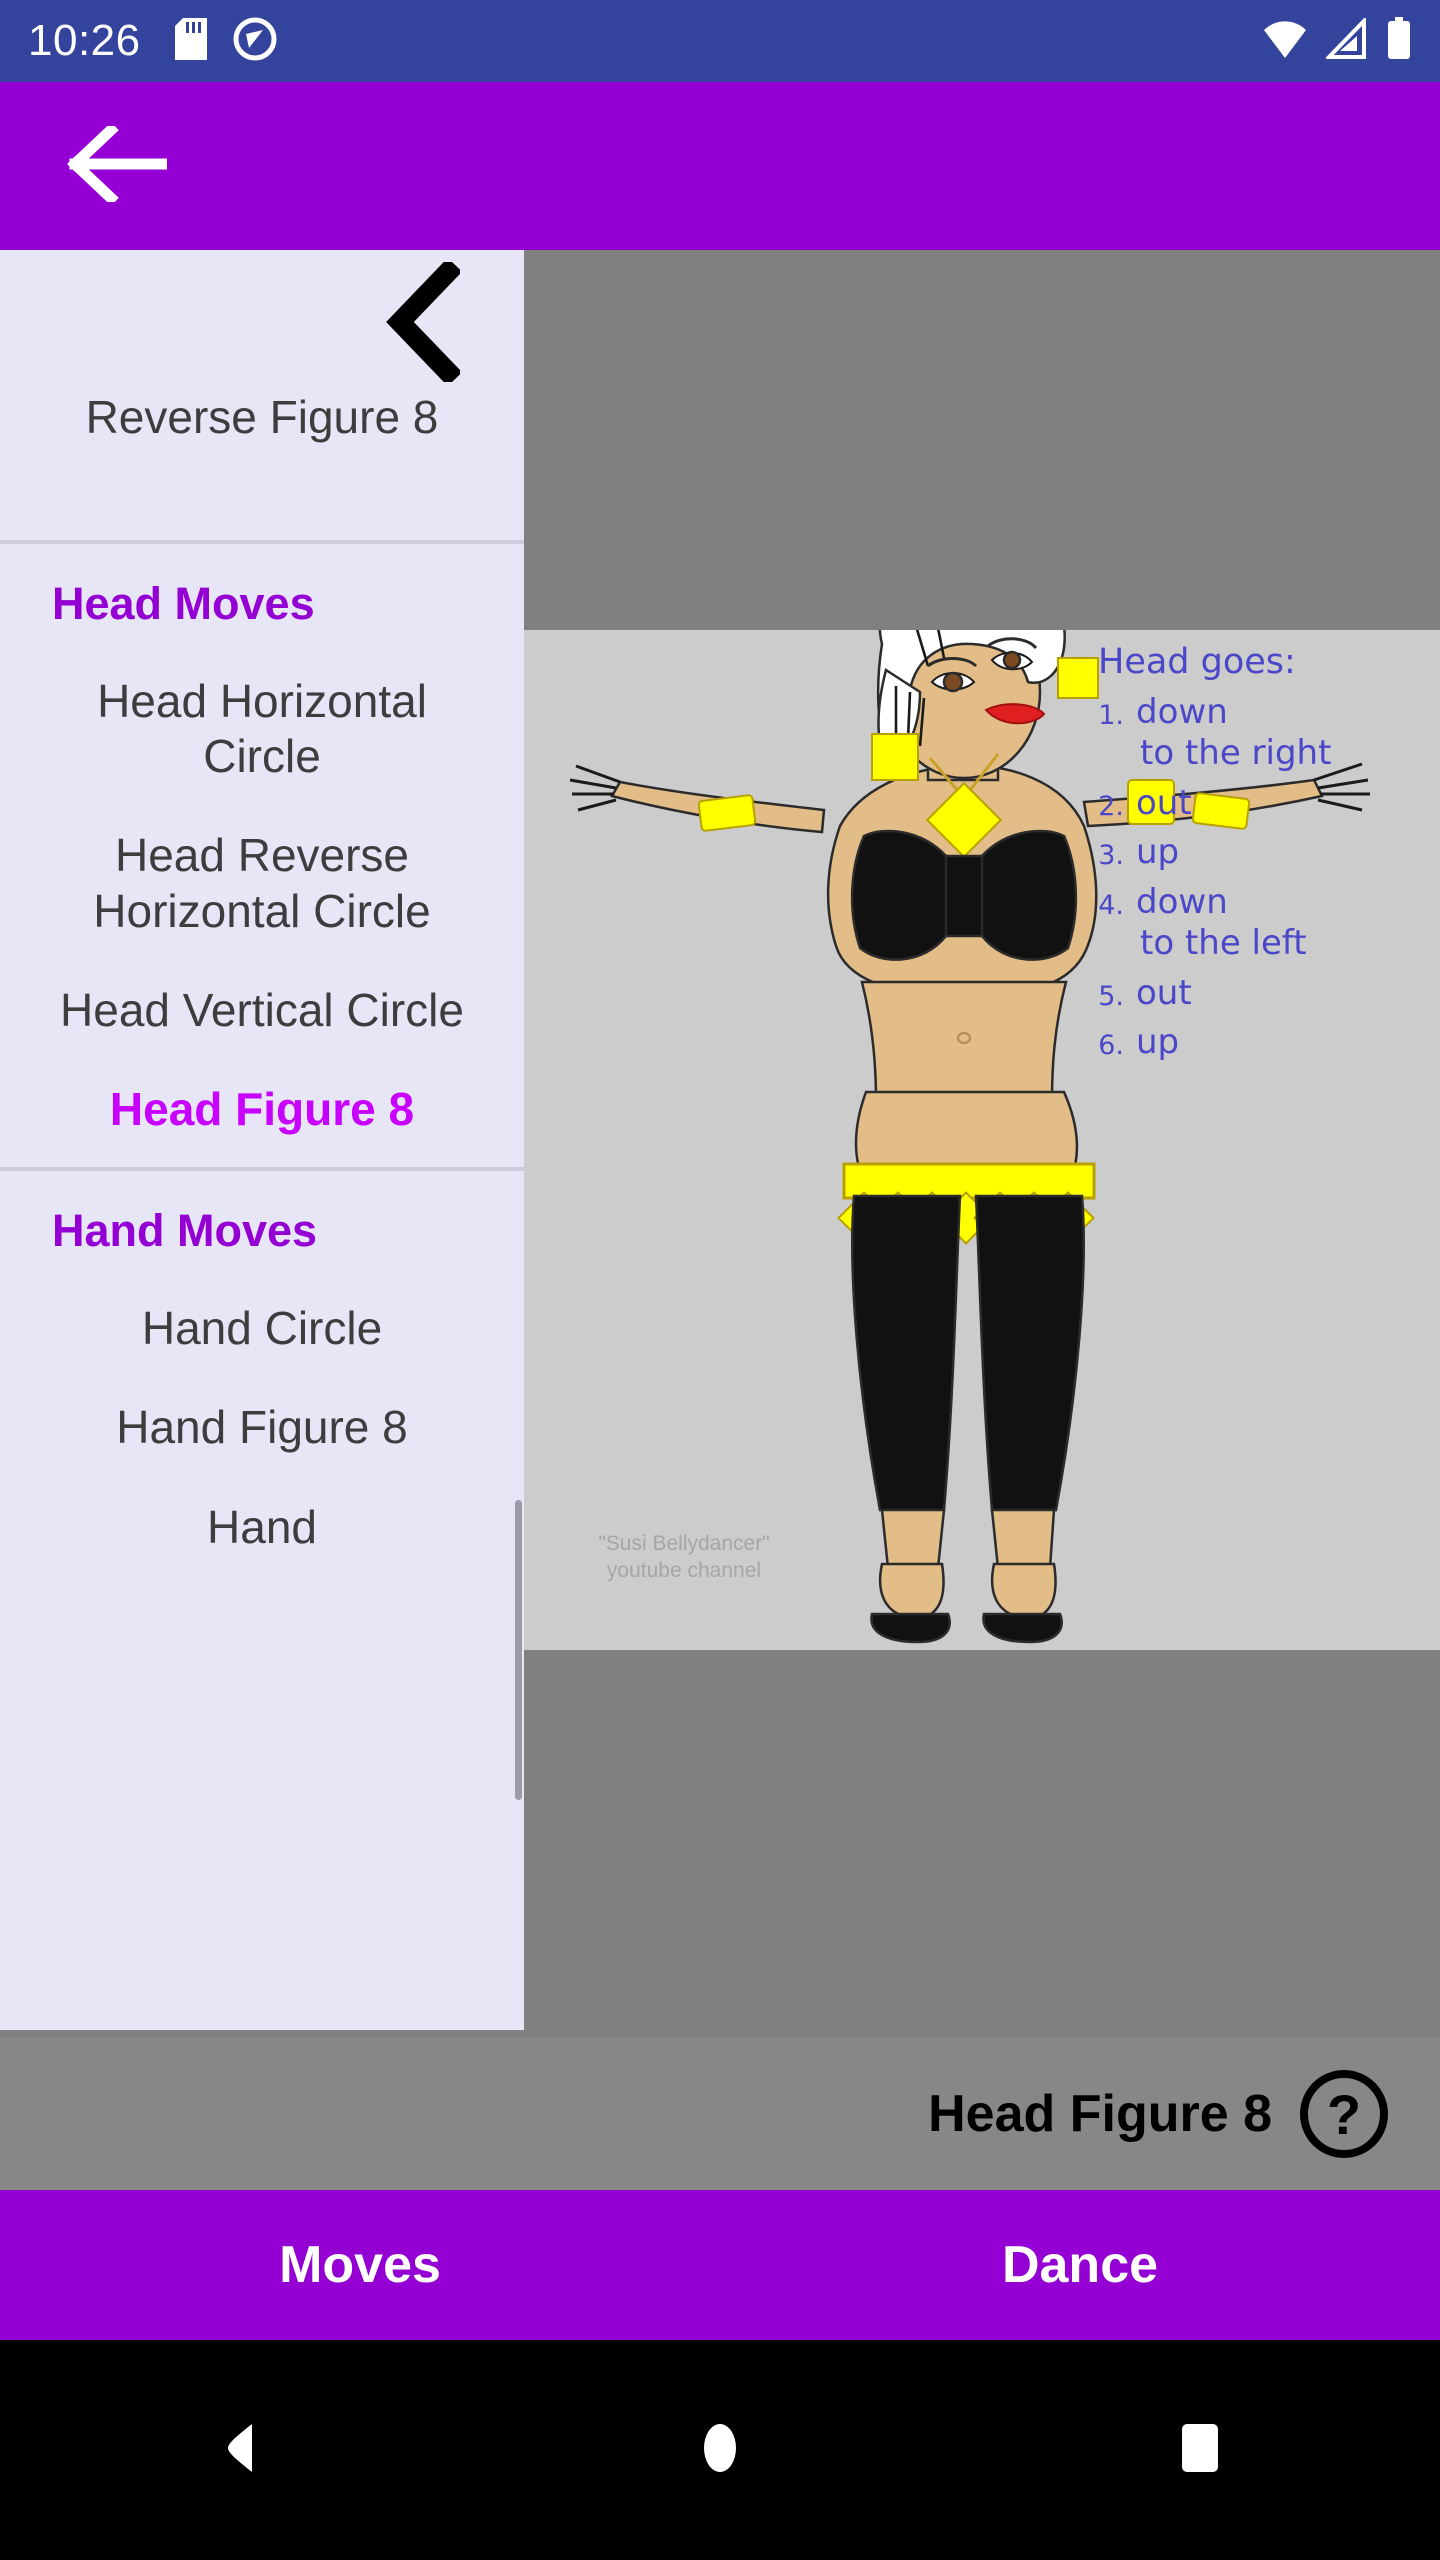 Image resolution: width=1440 pixels, height=2560 pixels. I want to click on sd-card-icon, so click(190, 41).